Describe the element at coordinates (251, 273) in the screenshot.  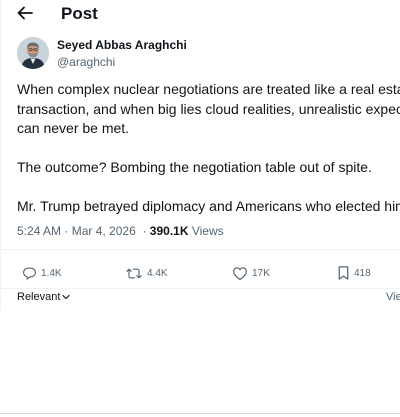
I see `like-button: 17K` at that location.